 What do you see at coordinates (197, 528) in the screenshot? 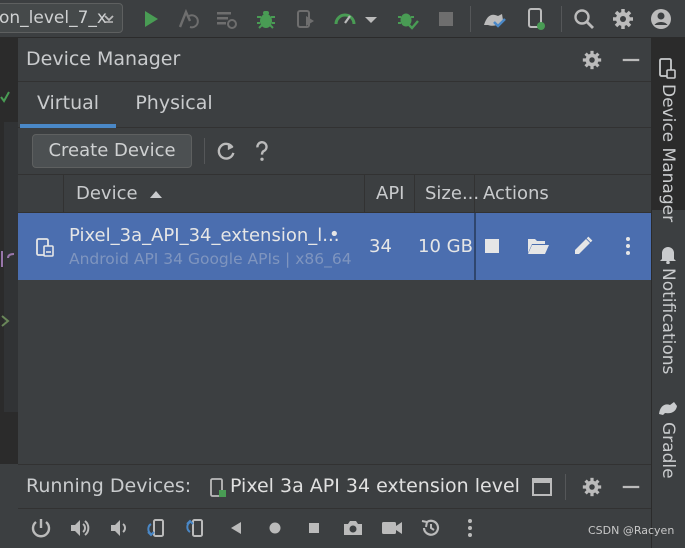
I see `rotate-right-icon` at bounding box center [197, 528].